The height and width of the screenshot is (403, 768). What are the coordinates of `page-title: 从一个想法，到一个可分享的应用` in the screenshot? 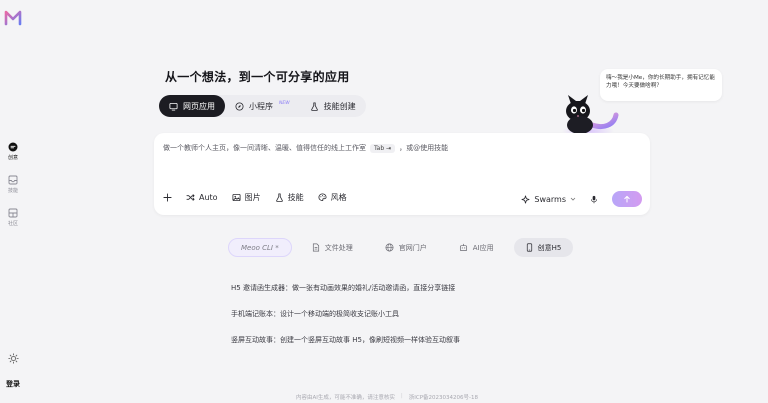 It's located at (257, 77).